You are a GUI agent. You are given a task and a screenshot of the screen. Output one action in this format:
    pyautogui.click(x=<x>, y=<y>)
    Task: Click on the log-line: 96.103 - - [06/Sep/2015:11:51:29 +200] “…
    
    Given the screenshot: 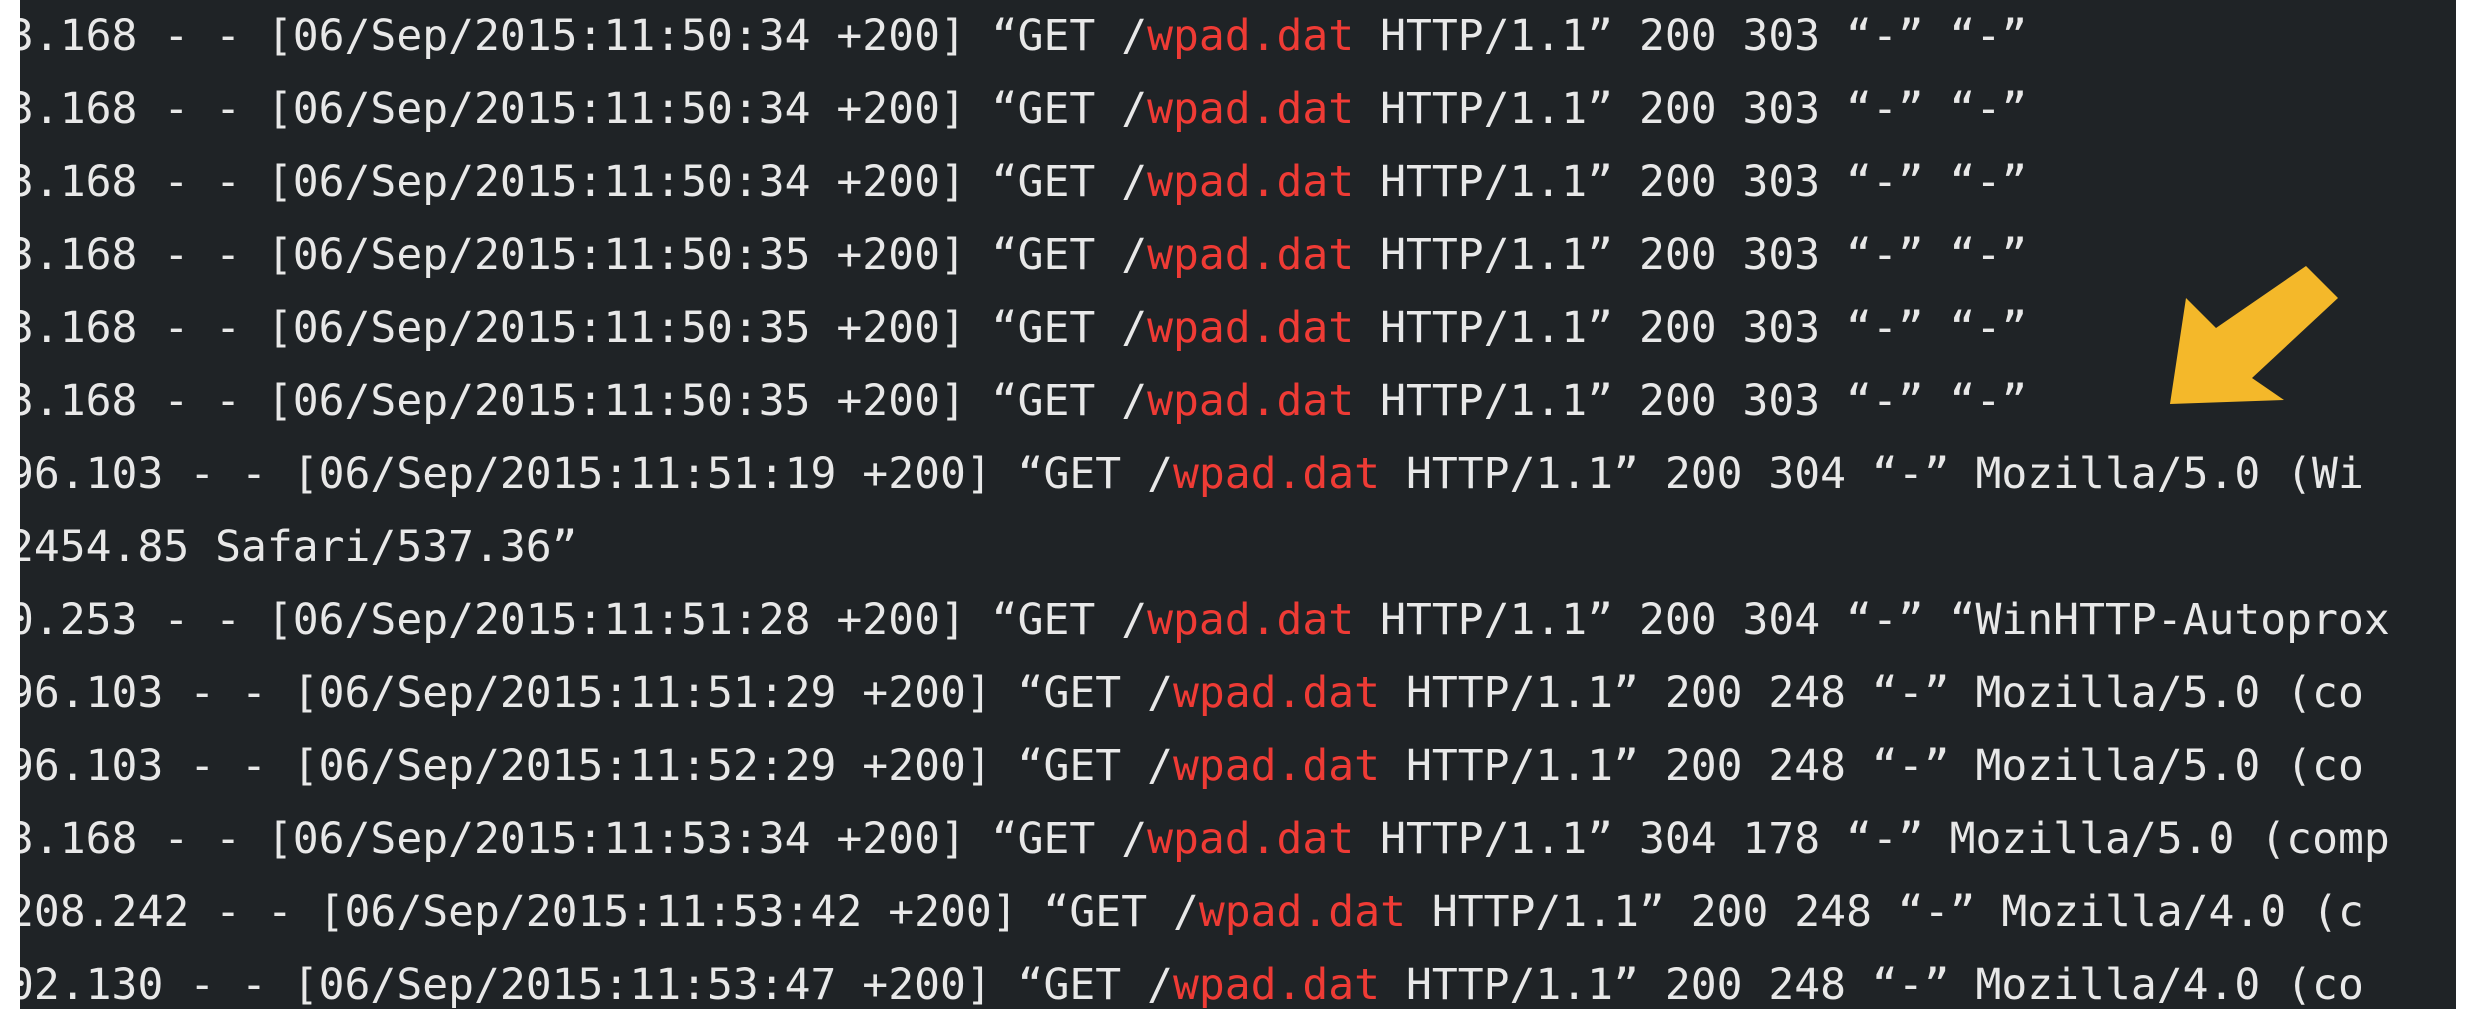 What is the action you would take?
    pyautogui.click(x=1238, y=693)
    